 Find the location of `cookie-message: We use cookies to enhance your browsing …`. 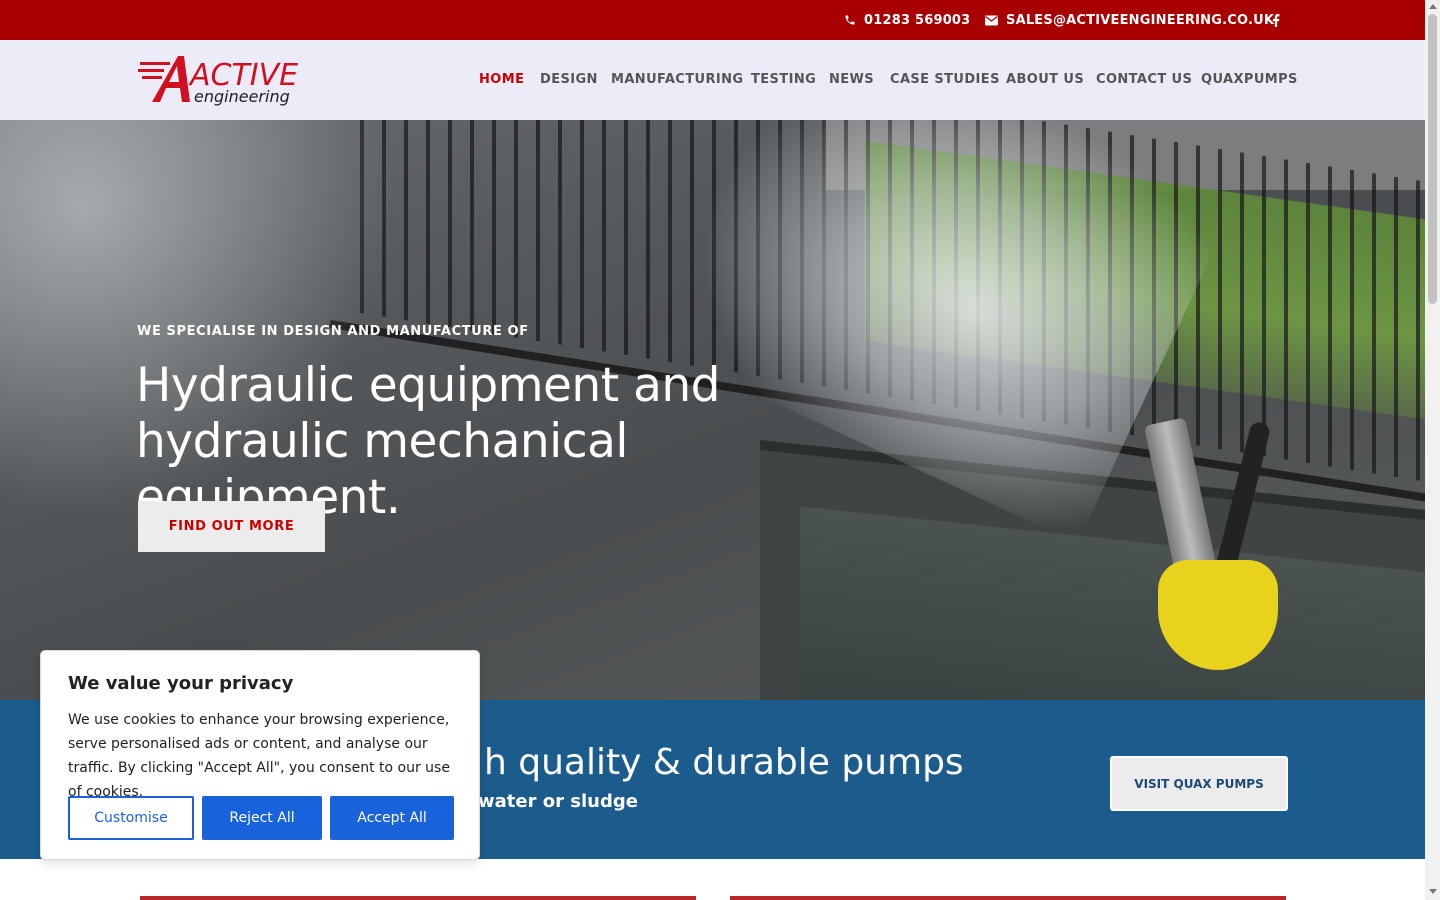

cookie-message: We use cookies to enhance your browsing … is located at coordinates (259, 756).